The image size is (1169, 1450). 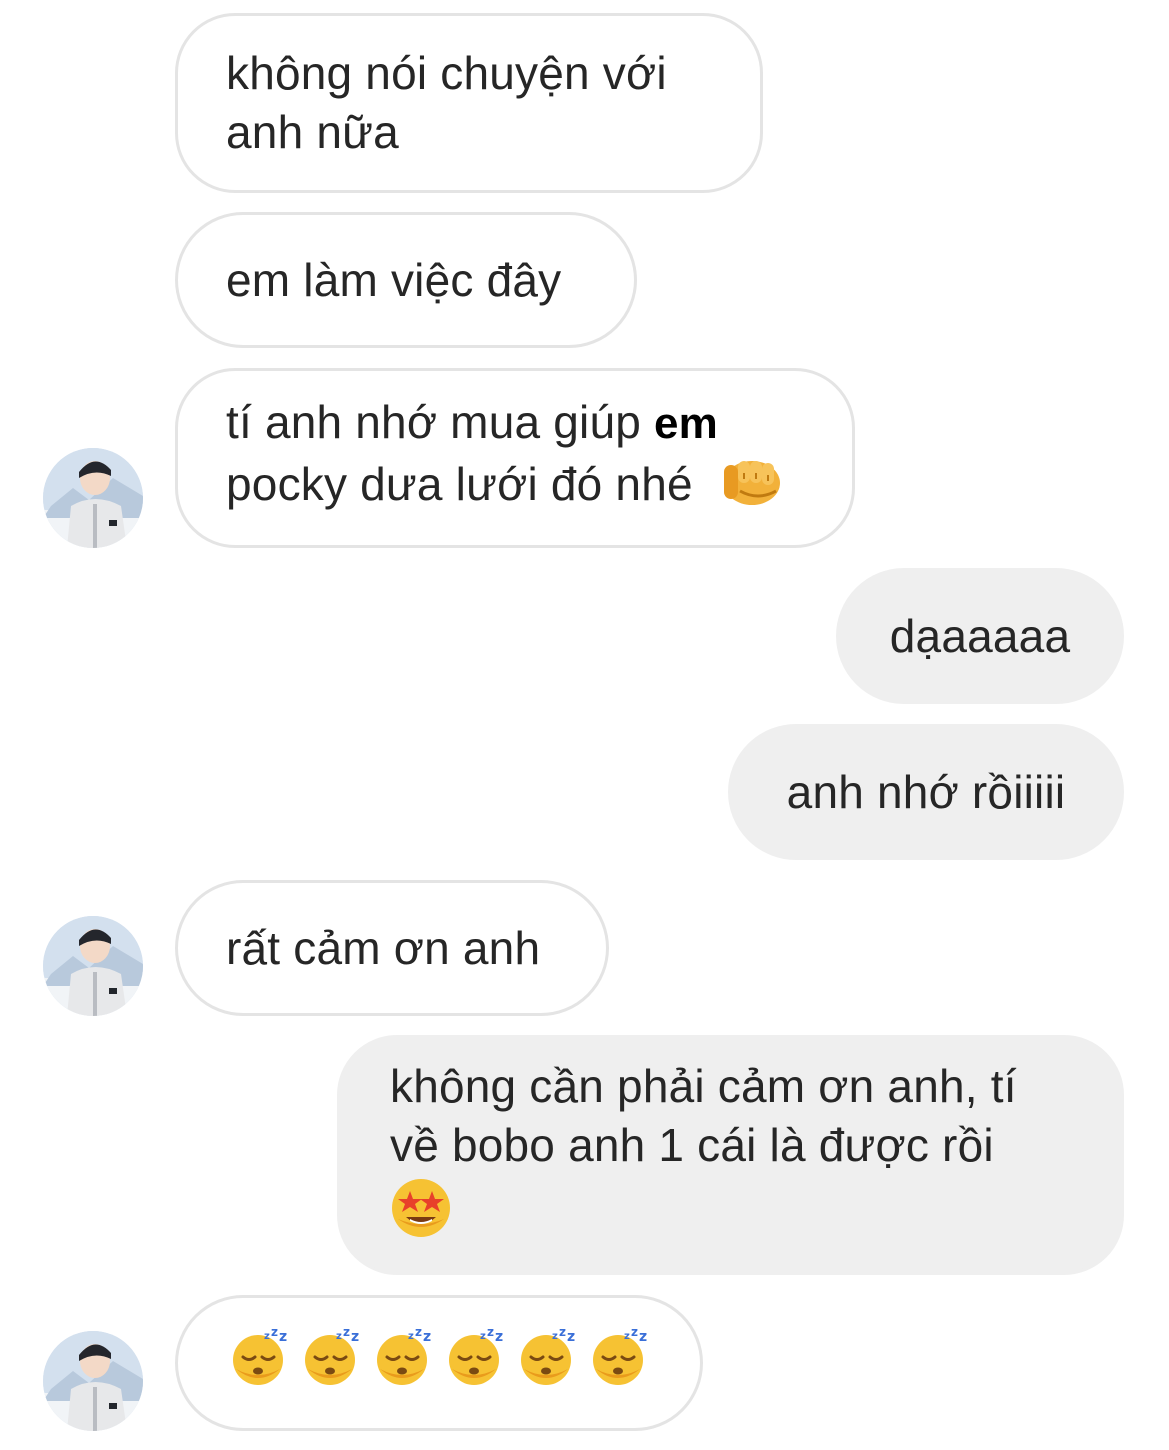 I want to click on message-text-line: tí anh nhớ mua giúp, so click(x=440, y=422).